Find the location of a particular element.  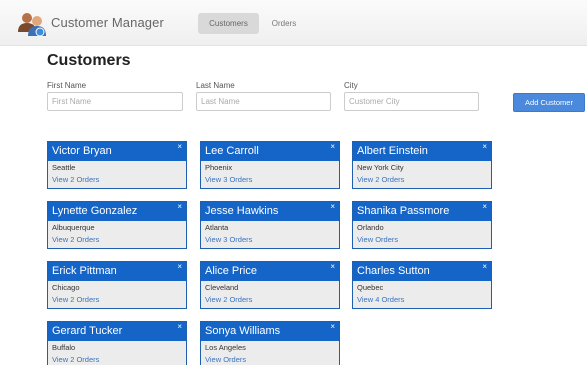

customer-card: Charles Sutton × Quebec View 4 Orders is located at coordinates (422, 285).